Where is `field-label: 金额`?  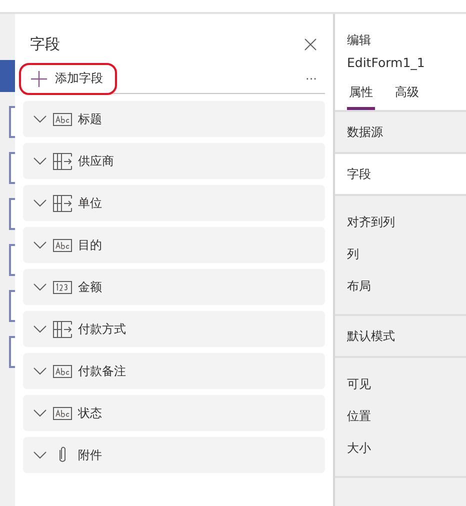
field-label: 金额 is located at coordinates (90, 287).